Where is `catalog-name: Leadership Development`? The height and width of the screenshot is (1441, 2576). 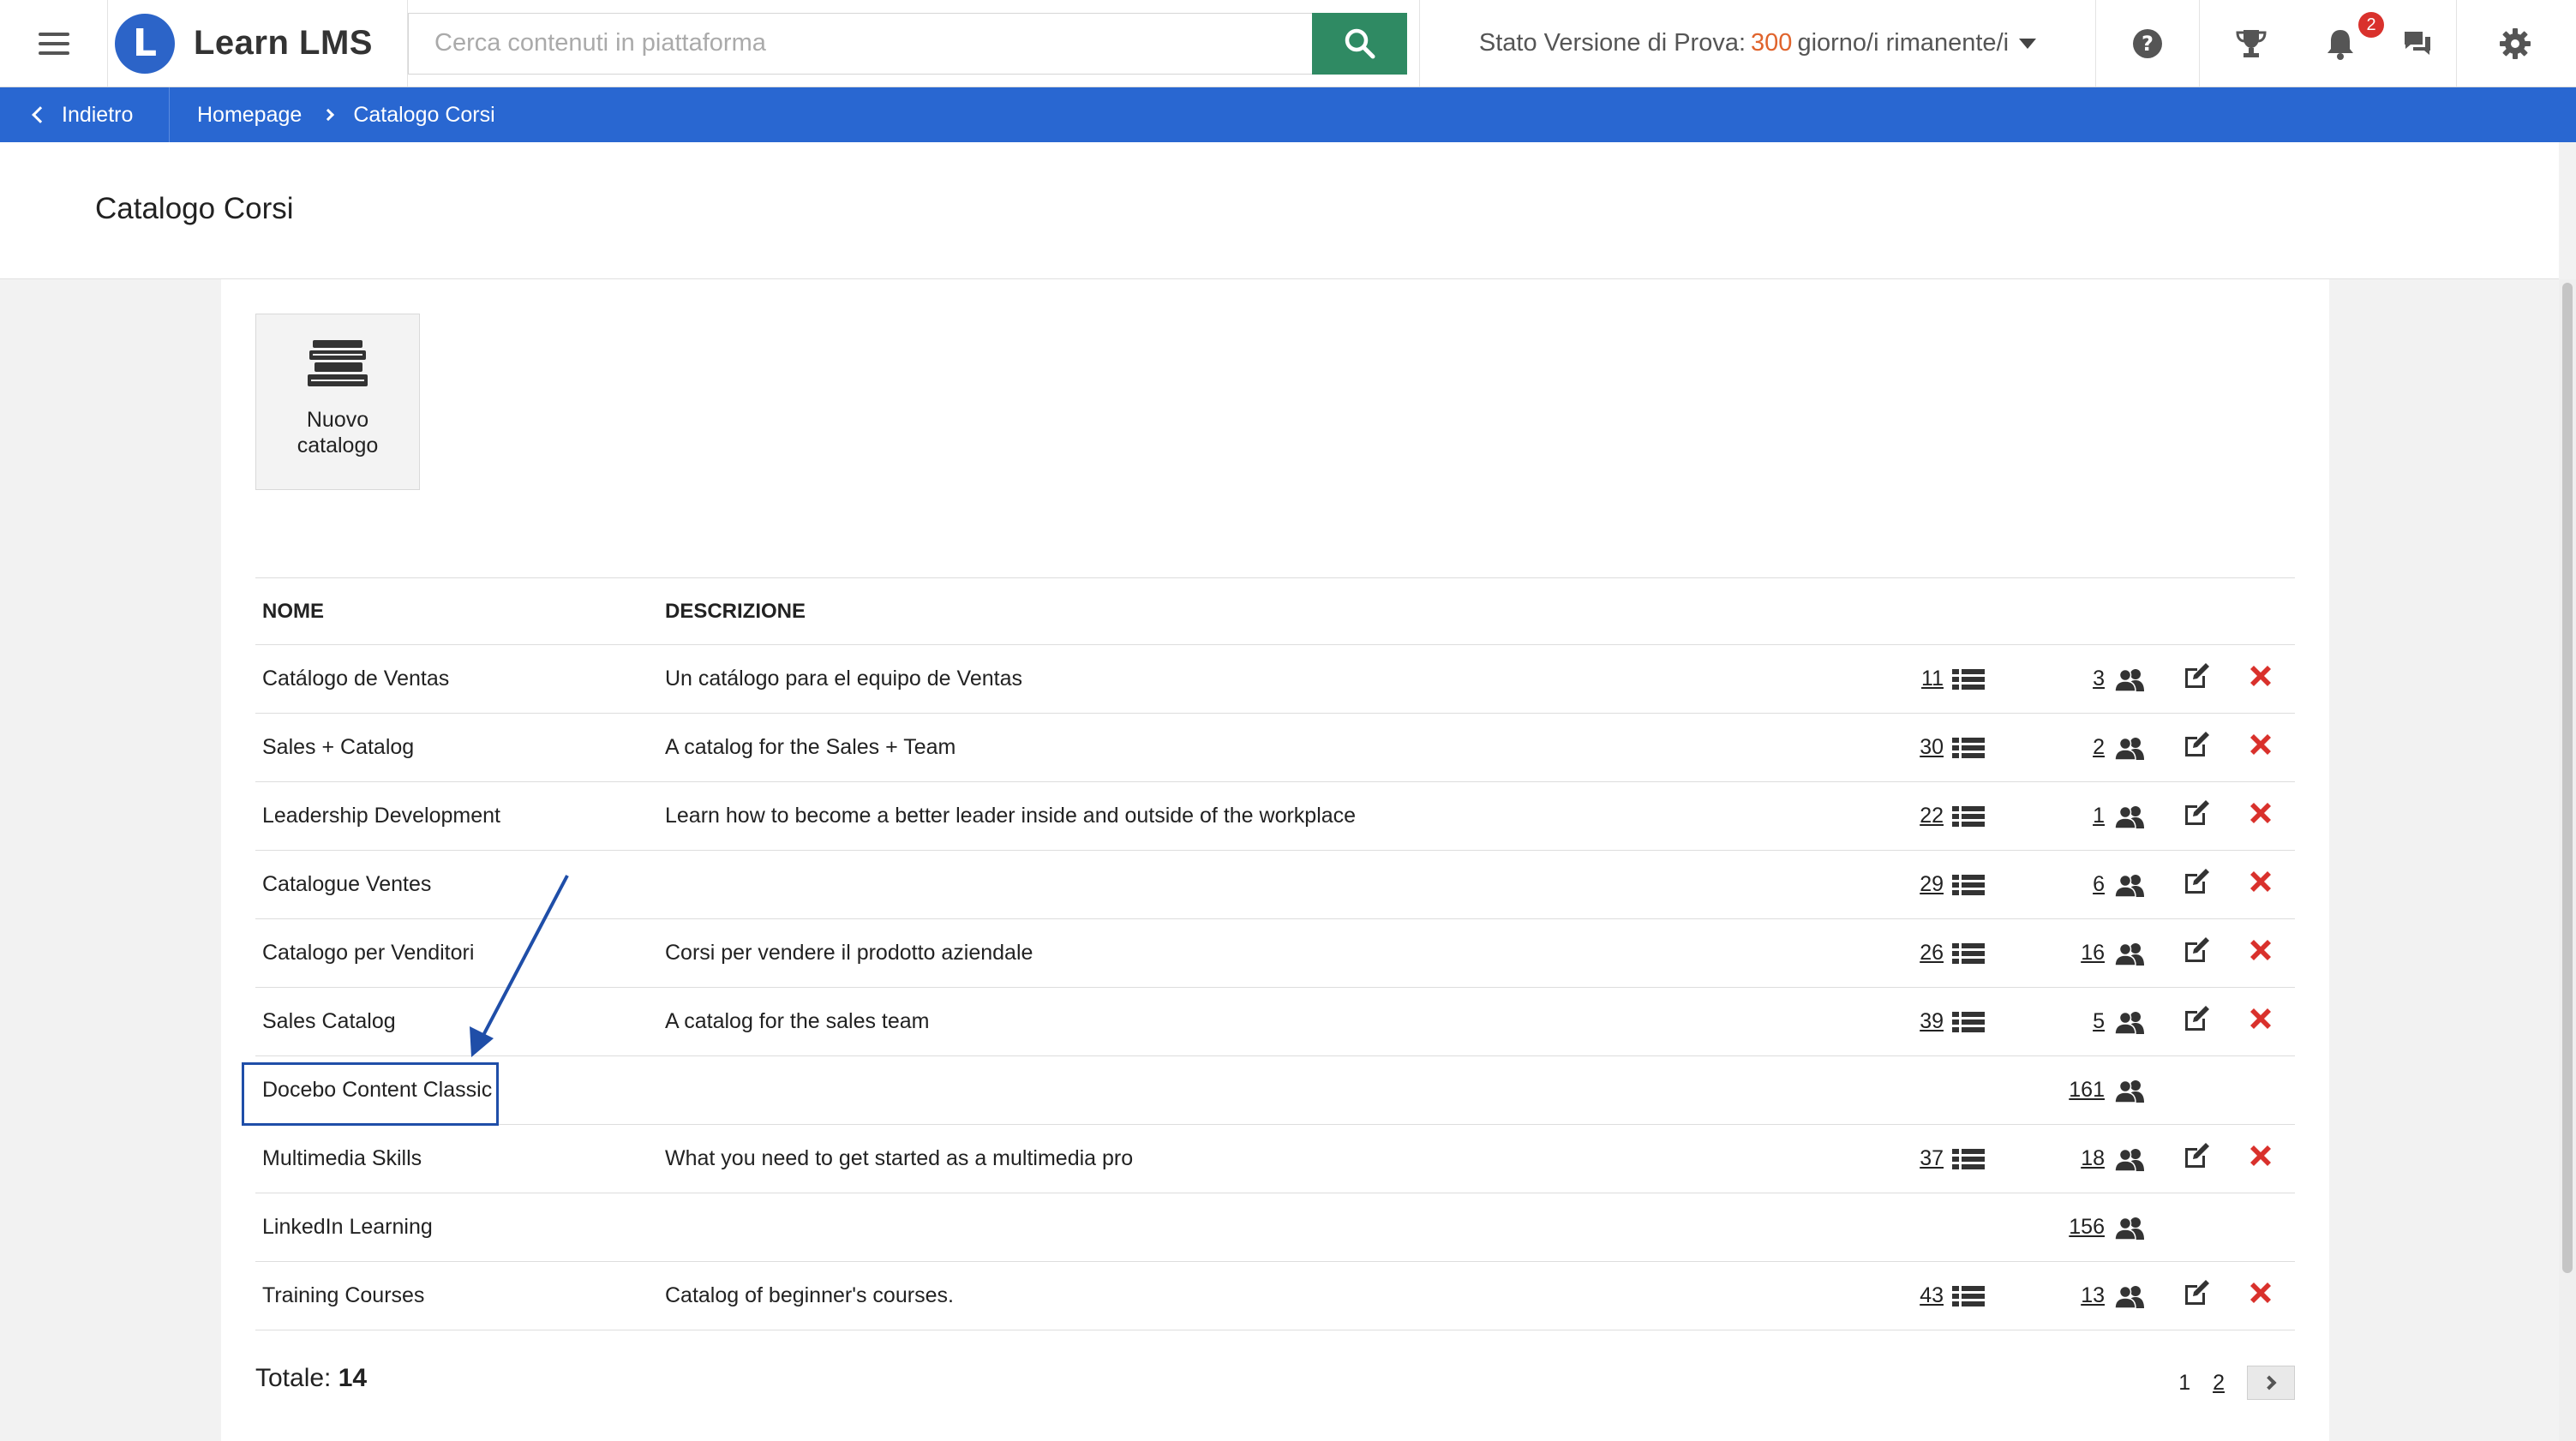 catalog-name: Leadership Development is located at coordinates (456, 816).